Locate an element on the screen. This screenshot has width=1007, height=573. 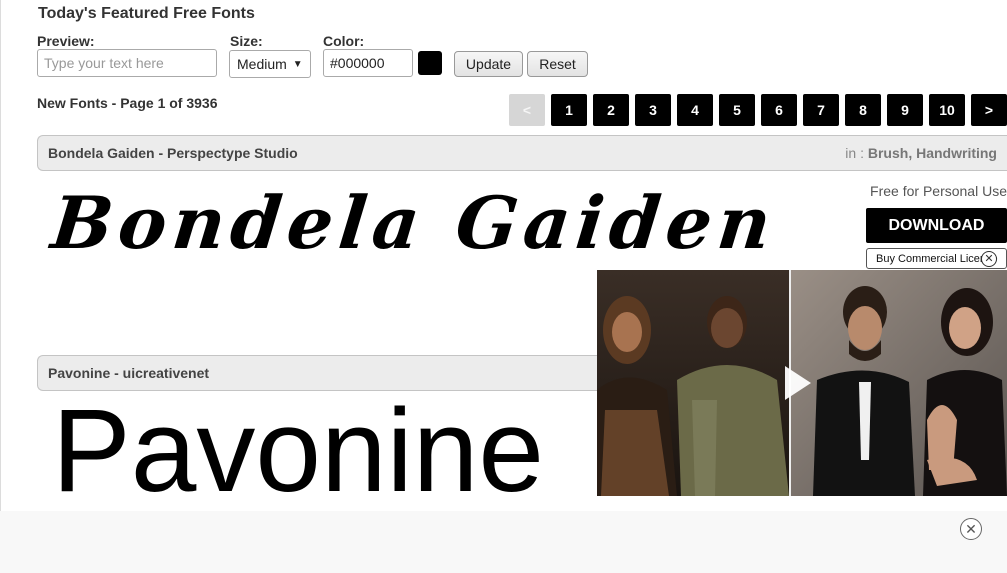
page-button: 6 is located at coordinates (779, 110).